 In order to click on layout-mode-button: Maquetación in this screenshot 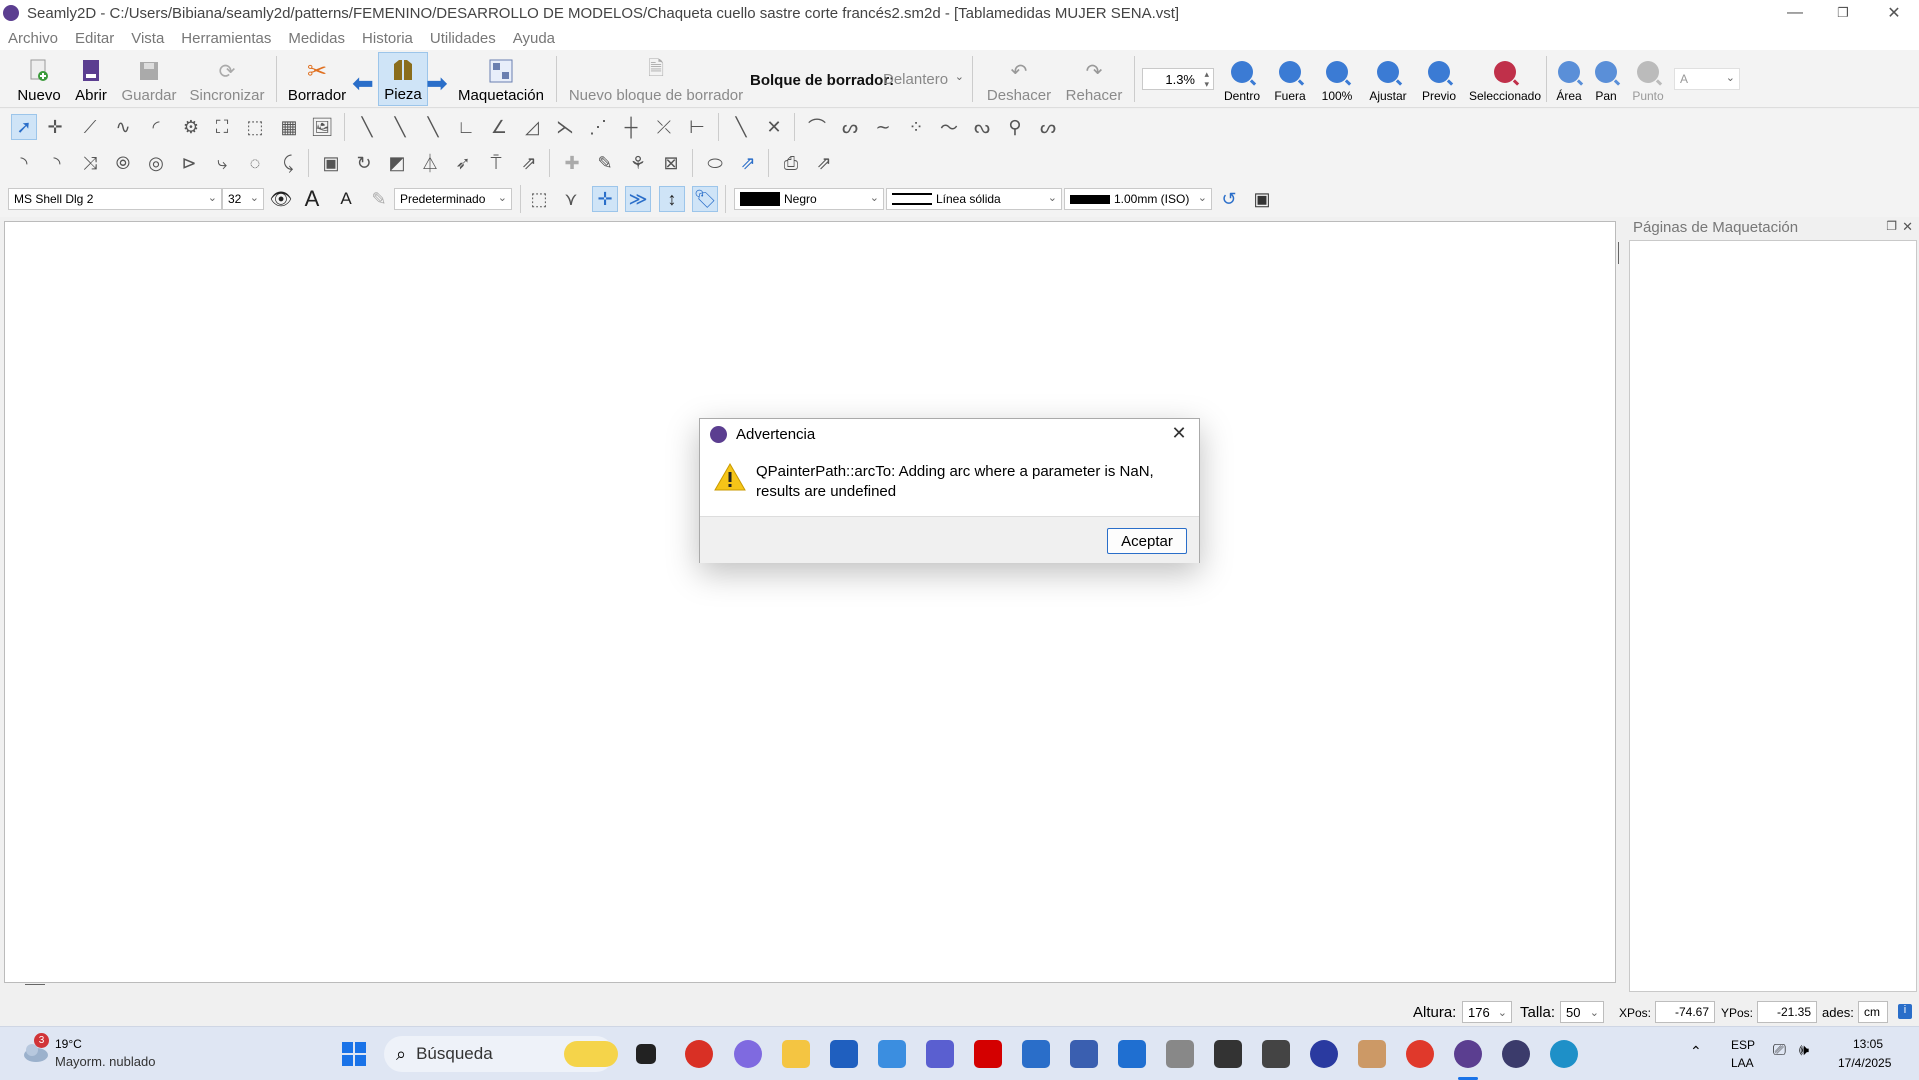, I will do `click(501, 79)`.